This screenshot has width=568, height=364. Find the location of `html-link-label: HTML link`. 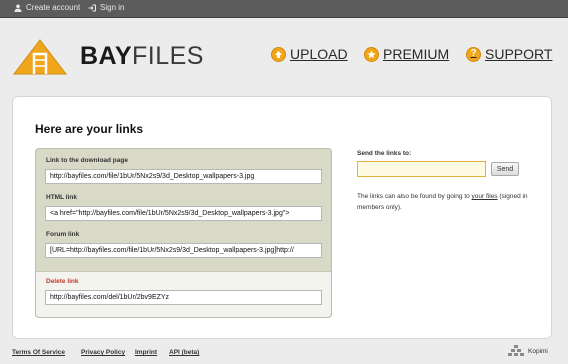

html-link-label: HTML link is located at coordinates (61, 197).